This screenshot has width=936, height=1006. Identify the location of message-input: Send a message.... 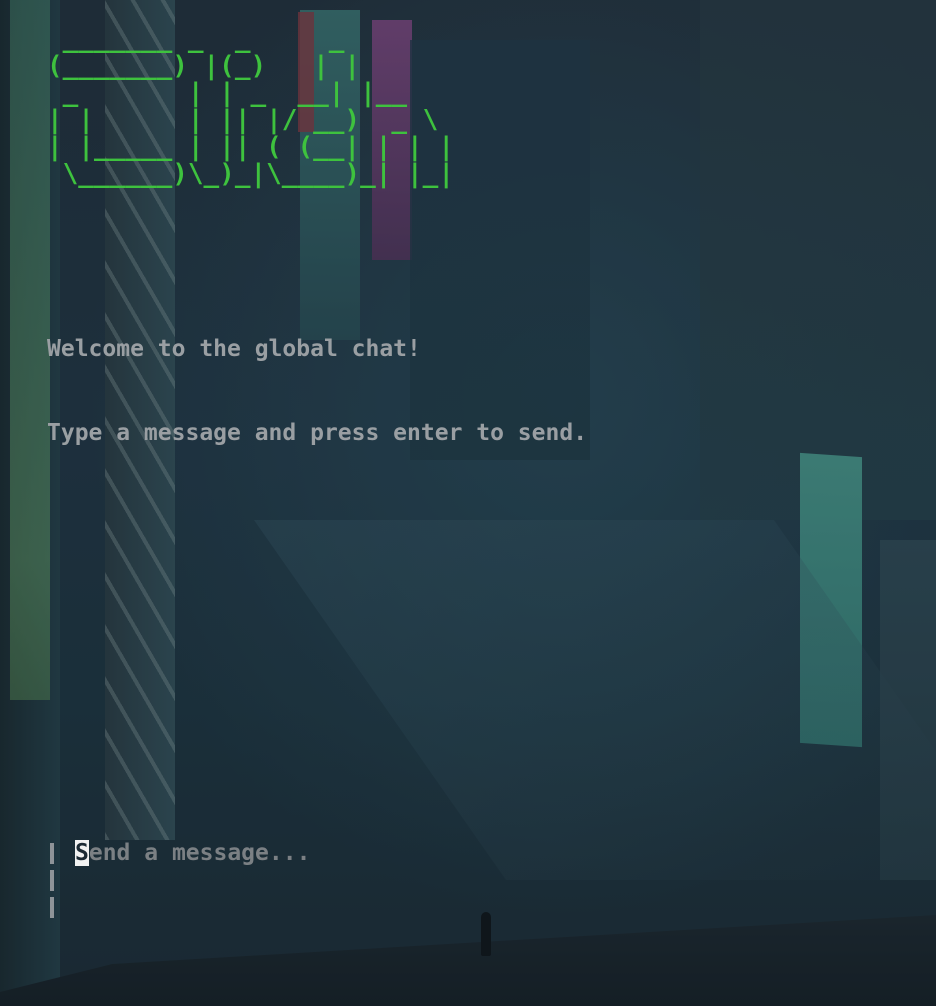
(192, 853).